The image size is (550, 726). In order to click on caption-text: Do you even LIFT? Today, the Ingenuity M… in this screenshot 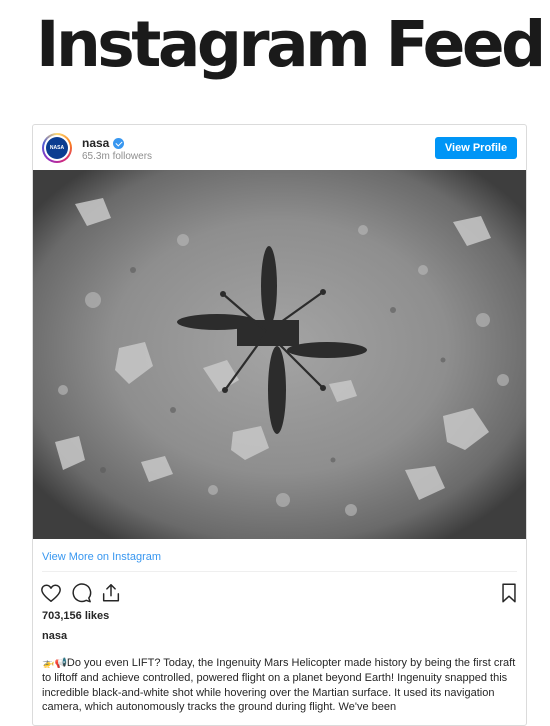, I will do `click(279, 685)`.